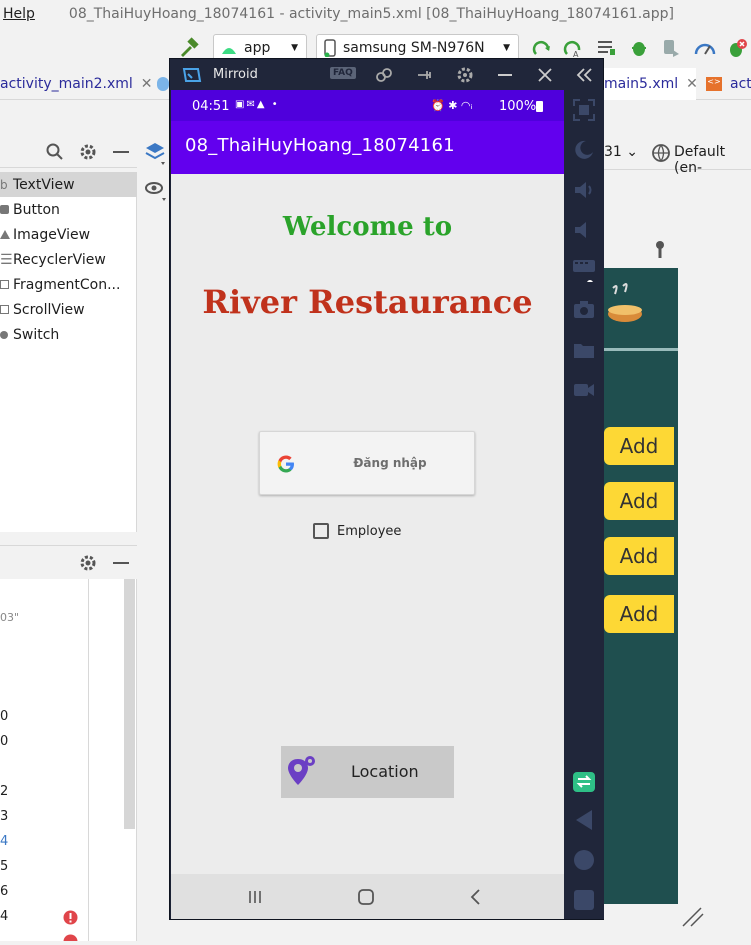  Describe the element at coordinates (584, 230) in the screenshot. I see `volume-down-icon` at that location.